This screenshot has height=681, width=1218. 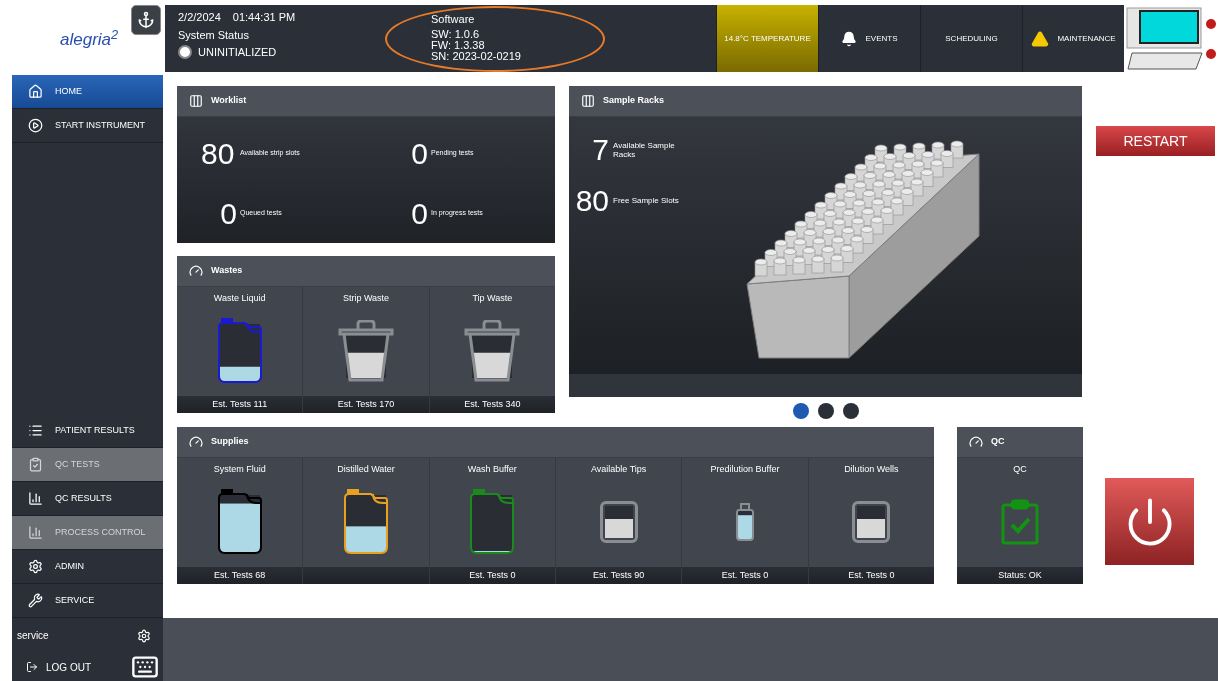 What do you see at coordinates (492, 469) in the screenshot?
I see `item-label: Wash Buffer` at bounding box center [492, 469].